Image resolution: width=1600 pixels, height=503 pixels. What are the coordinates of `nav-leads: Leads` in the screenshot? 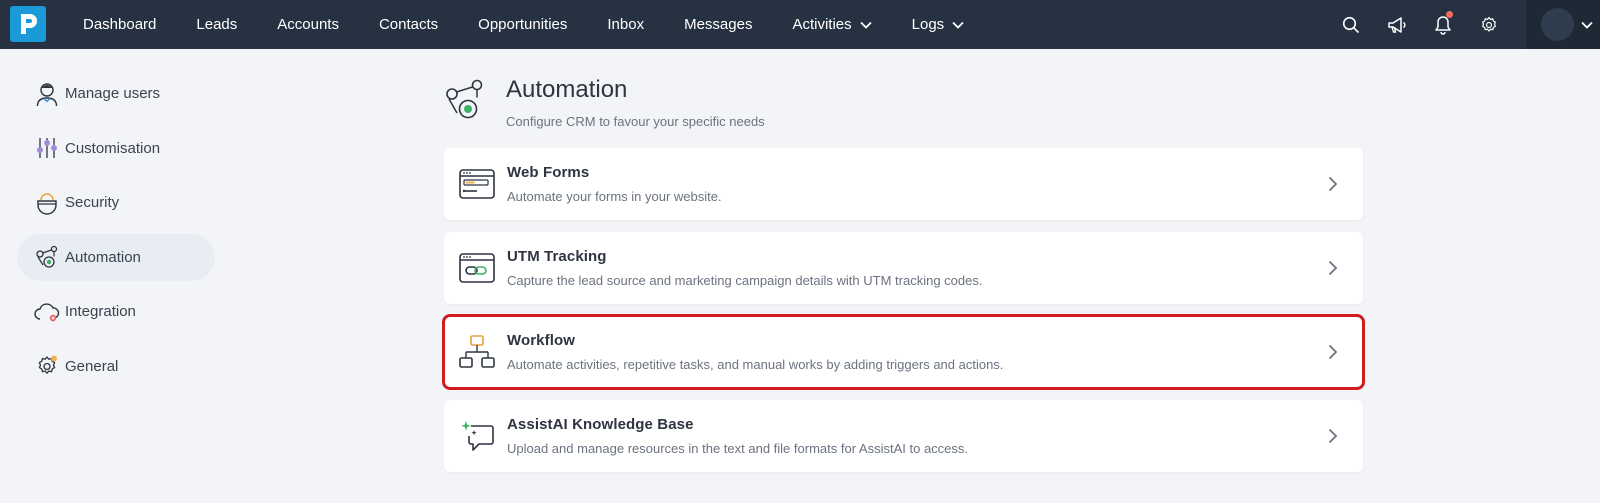 It's located at (216, 24).